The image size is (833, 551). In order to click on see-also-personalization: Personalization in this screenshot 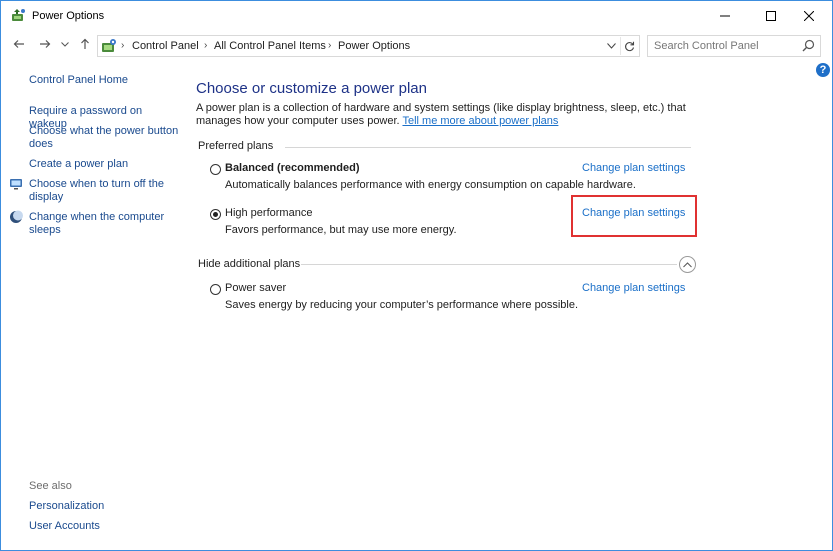, I will do `click(66, 506)`.